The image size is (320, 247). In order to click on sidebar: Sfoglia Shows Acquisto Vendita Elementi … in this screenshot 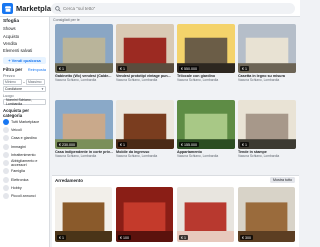, I will do `click(25, 132)`.